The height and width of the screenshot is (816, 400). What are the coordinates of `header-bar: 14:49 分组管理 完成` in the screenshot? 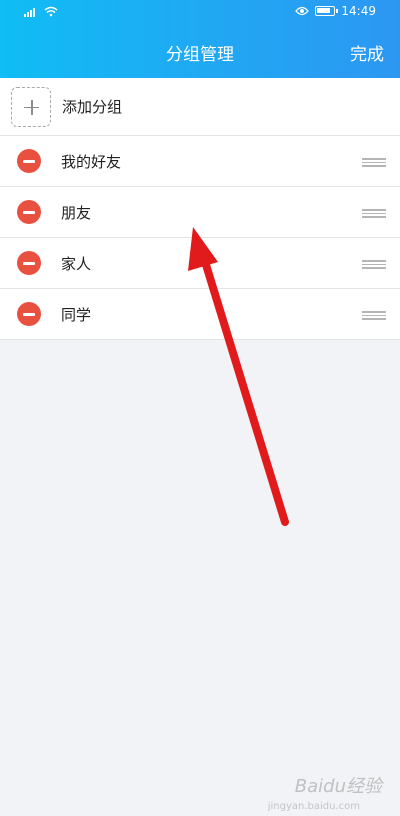 It's located at (200, 39).